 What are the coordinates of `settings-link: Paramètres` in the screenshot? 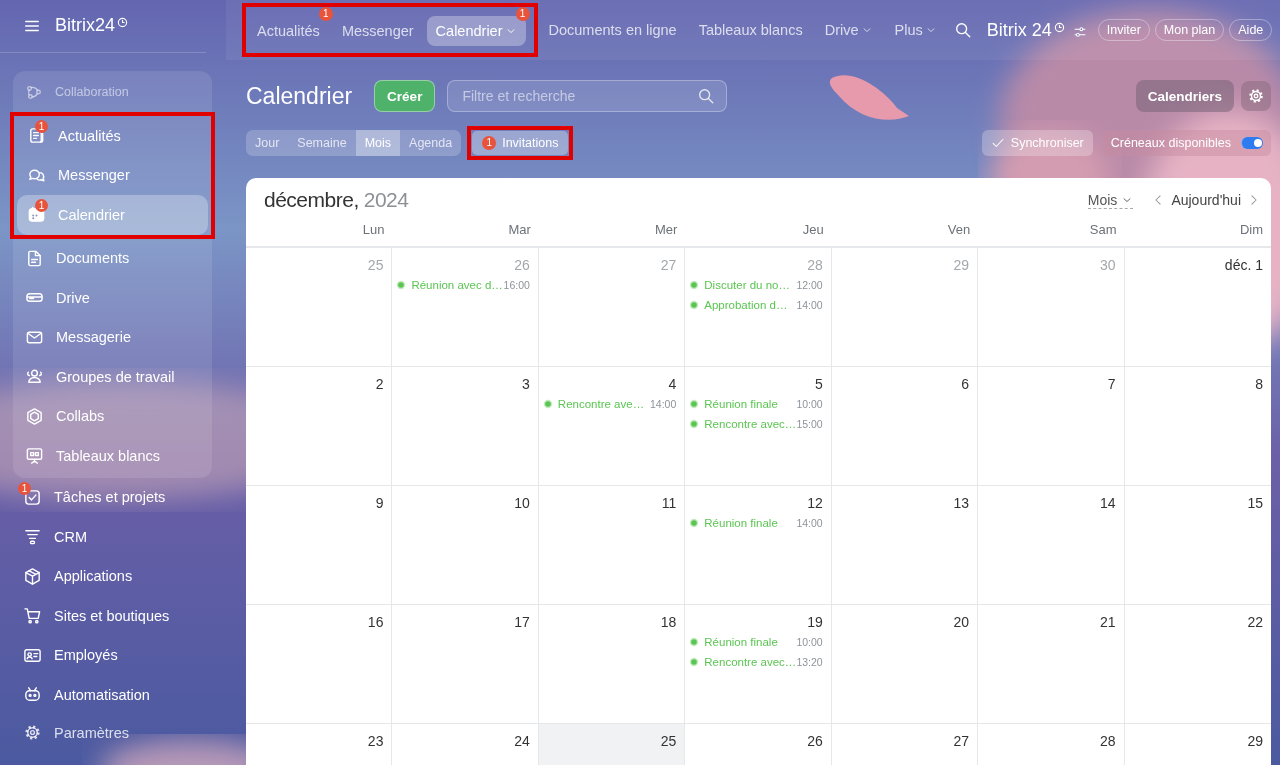 It's located at (113, 732).